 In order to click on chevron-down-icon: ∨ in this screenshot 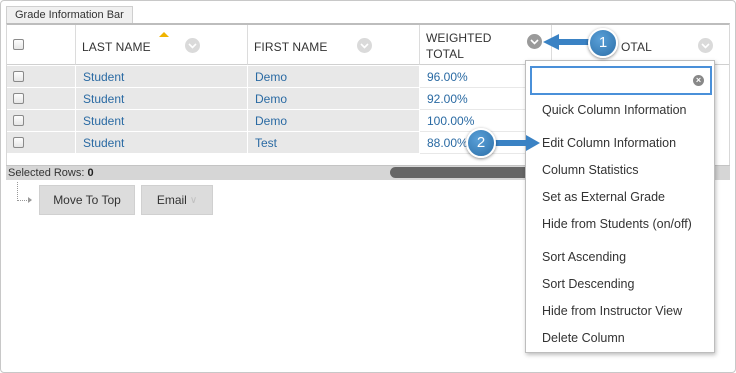, I will do `click(193, 200)`.